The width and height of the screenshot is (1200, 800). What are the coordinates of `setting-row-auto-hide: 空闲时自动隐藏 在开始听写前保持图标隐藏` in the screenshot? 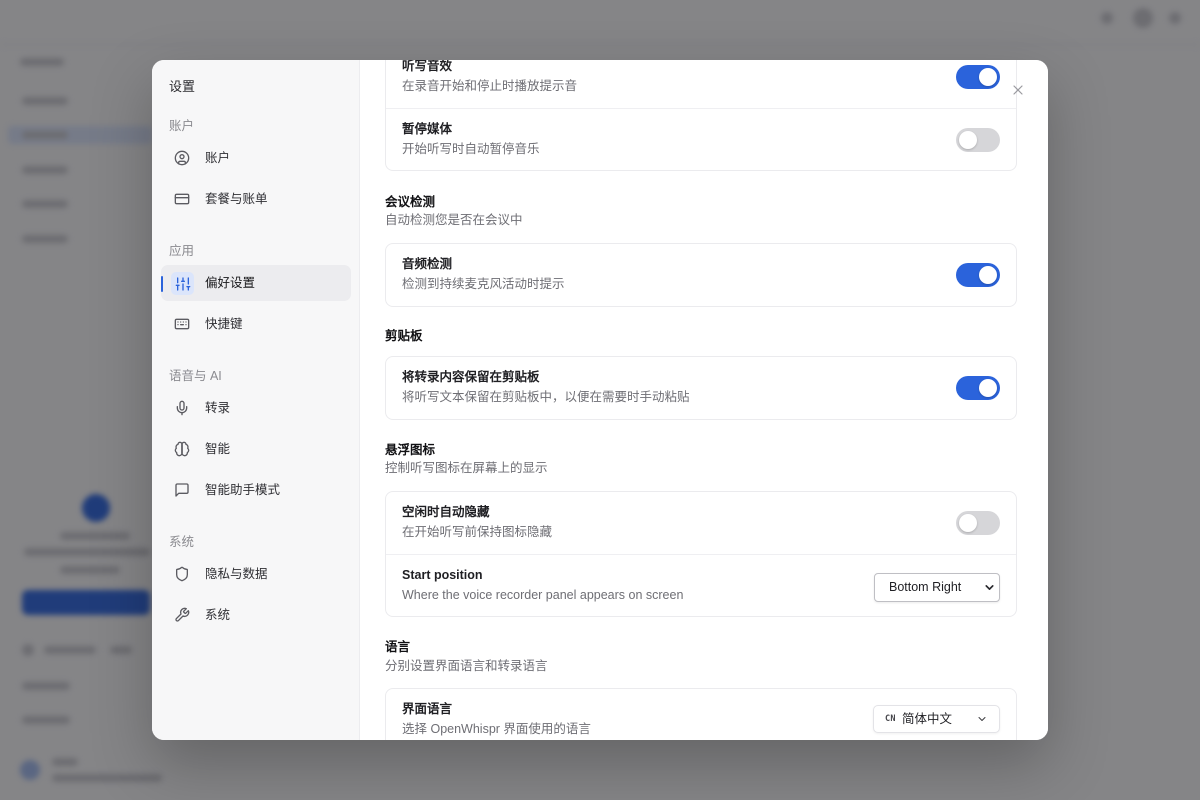 It's located at (701, 523).